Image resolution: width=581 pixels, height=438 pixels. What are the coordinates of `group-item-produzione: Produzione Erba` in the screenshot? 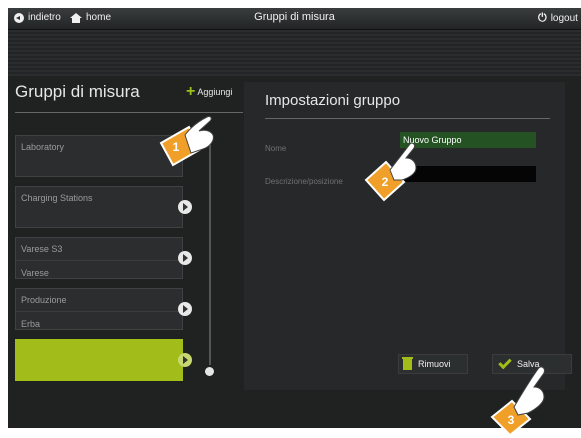 It's located at (99, 309).